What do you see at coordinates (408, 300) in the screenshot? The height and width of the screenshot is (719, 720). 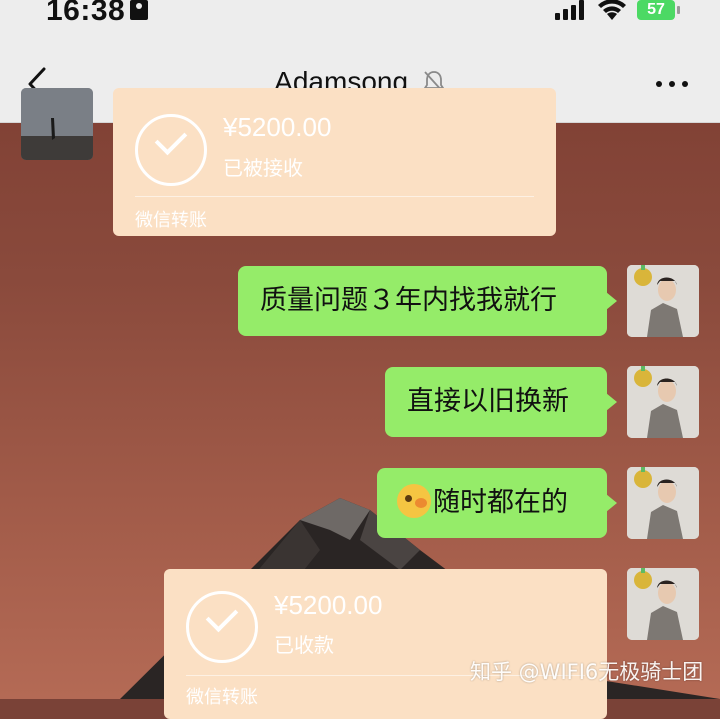 I see `message-text: 质量问题３年内找我就行` at bounding box center [408, 300].